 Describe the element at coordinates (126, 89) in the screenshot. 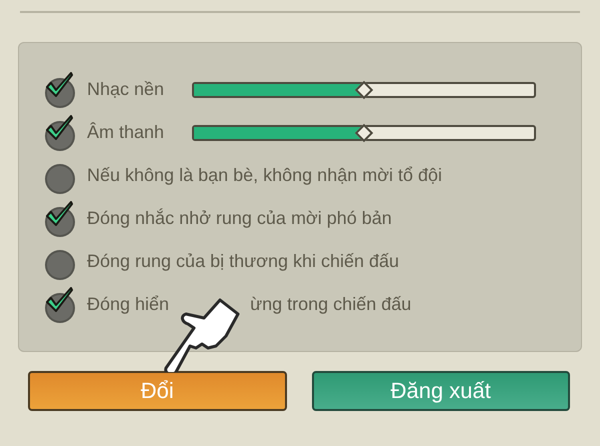

I see `setting-label: Nhạc nền` at that location.